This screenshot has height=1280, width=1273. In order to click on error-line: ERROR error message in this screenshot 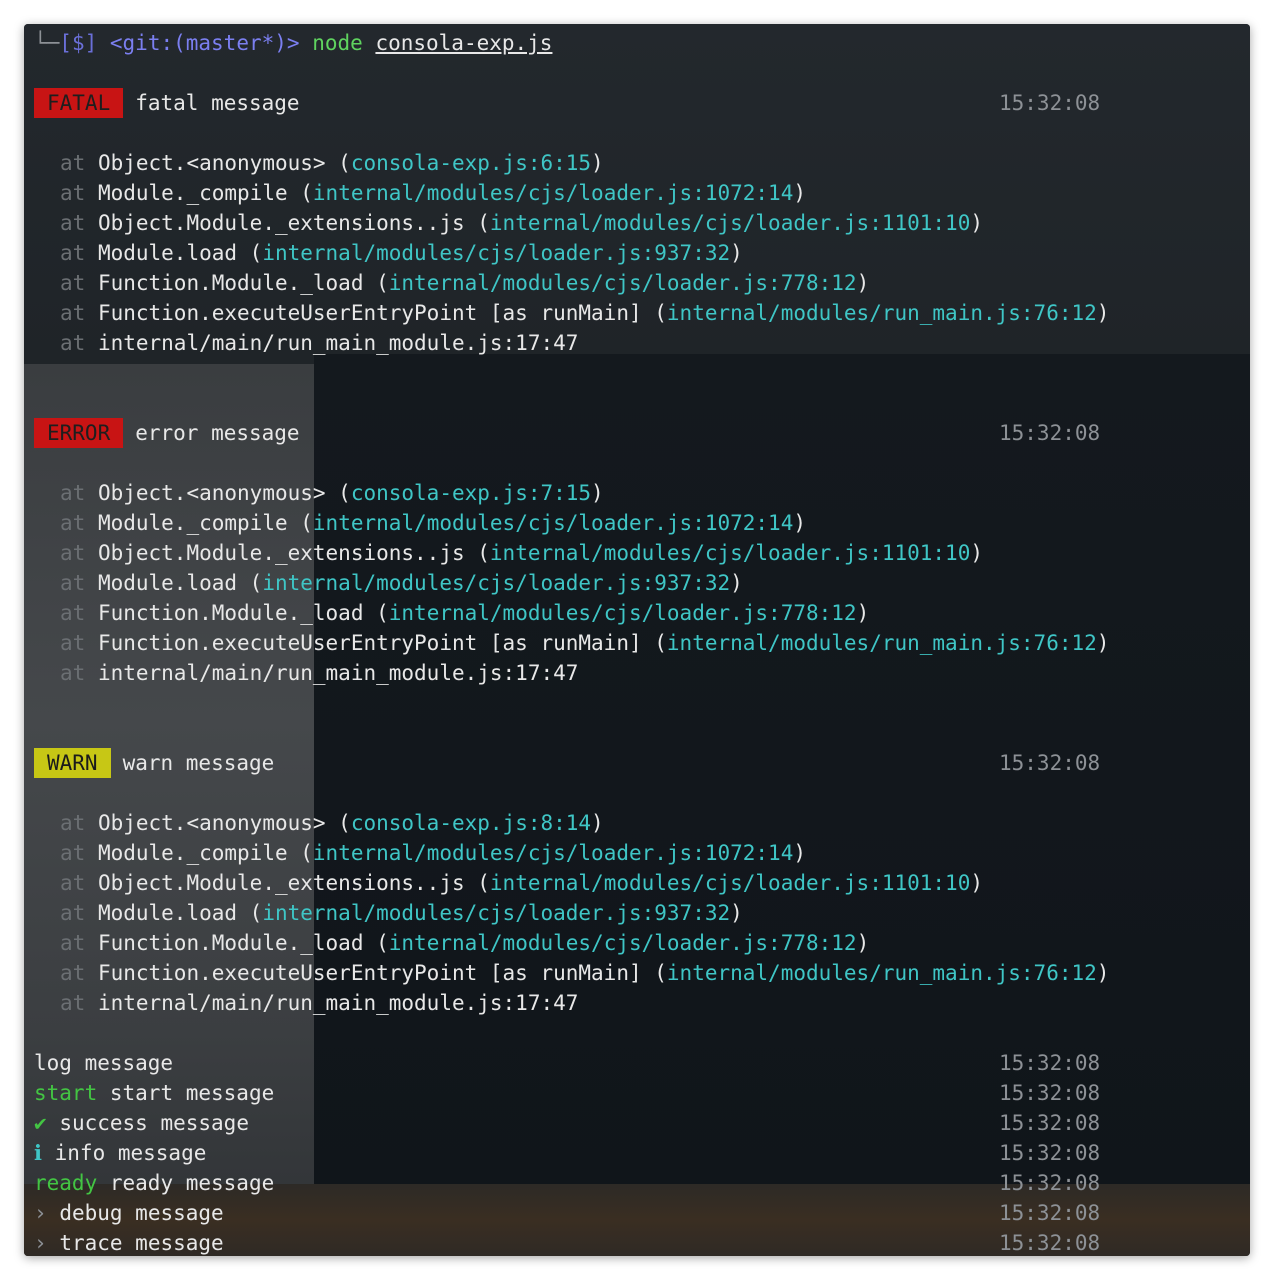, I will do `click(167, 433)`.